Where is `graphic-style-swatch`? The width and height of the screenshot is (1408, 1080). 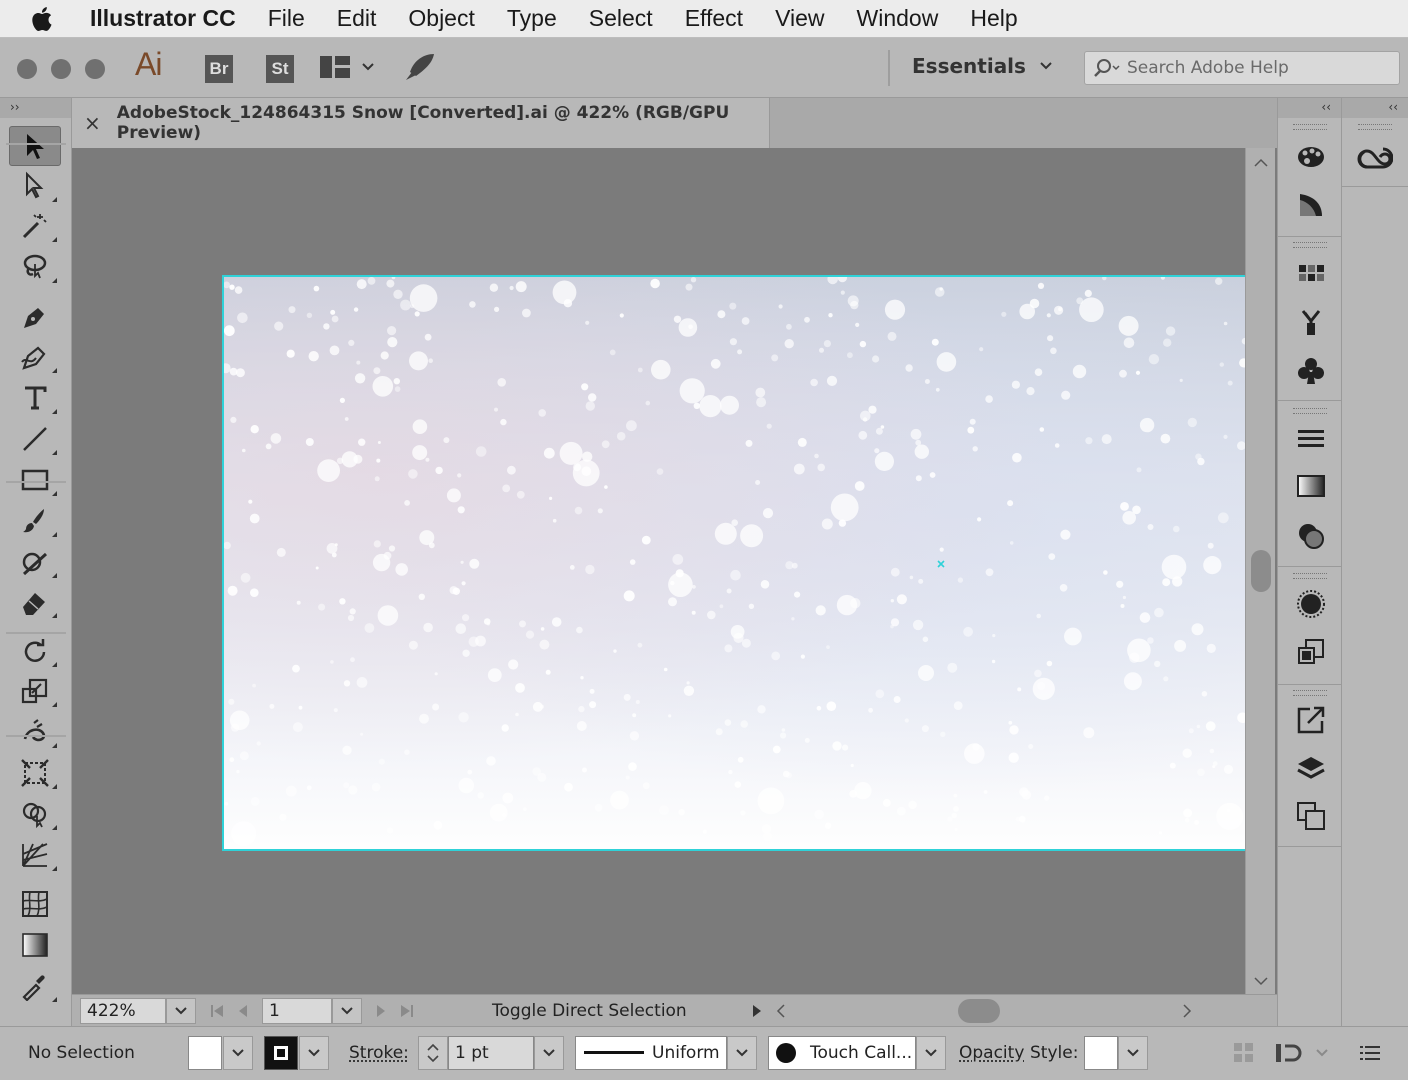 graphic-style-swatch is located at coordinates (1101, 1053).